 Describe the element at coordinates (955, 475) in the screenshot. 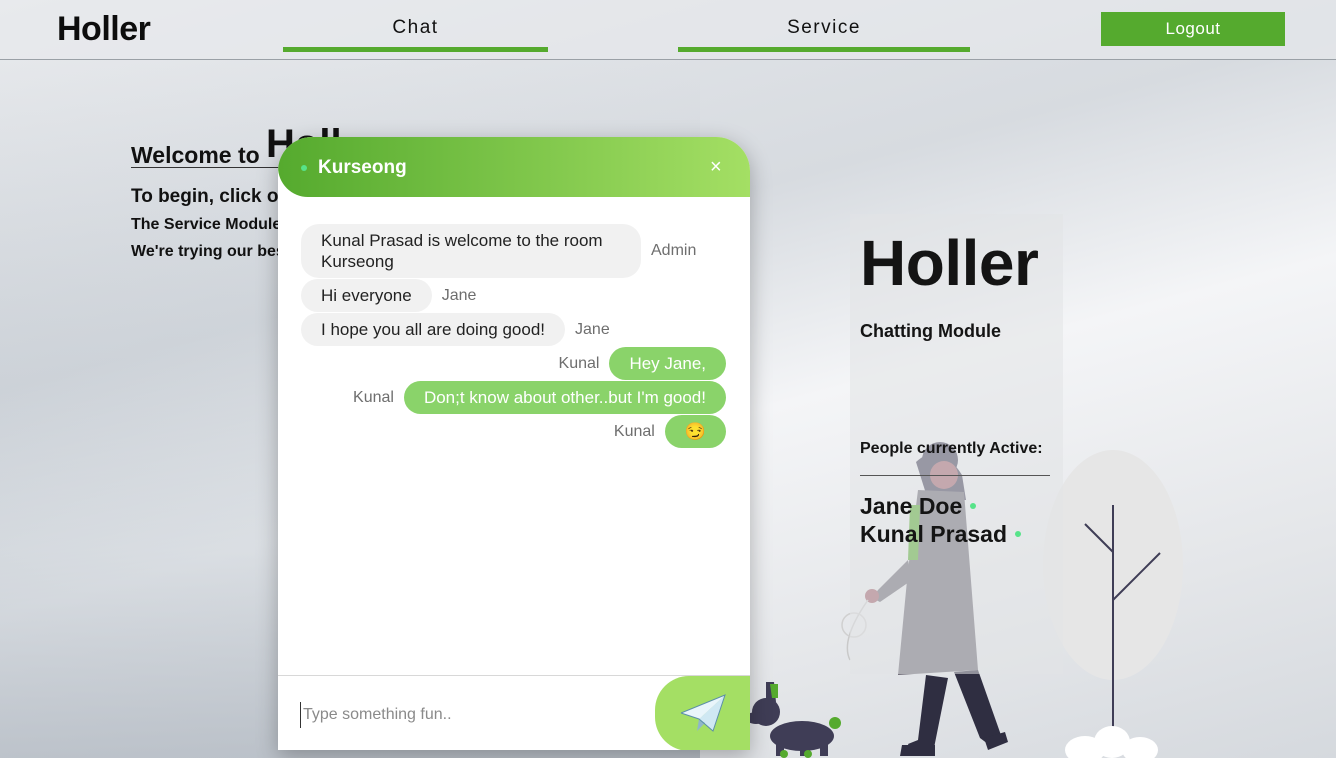

I see `active-users-divider` at that location.